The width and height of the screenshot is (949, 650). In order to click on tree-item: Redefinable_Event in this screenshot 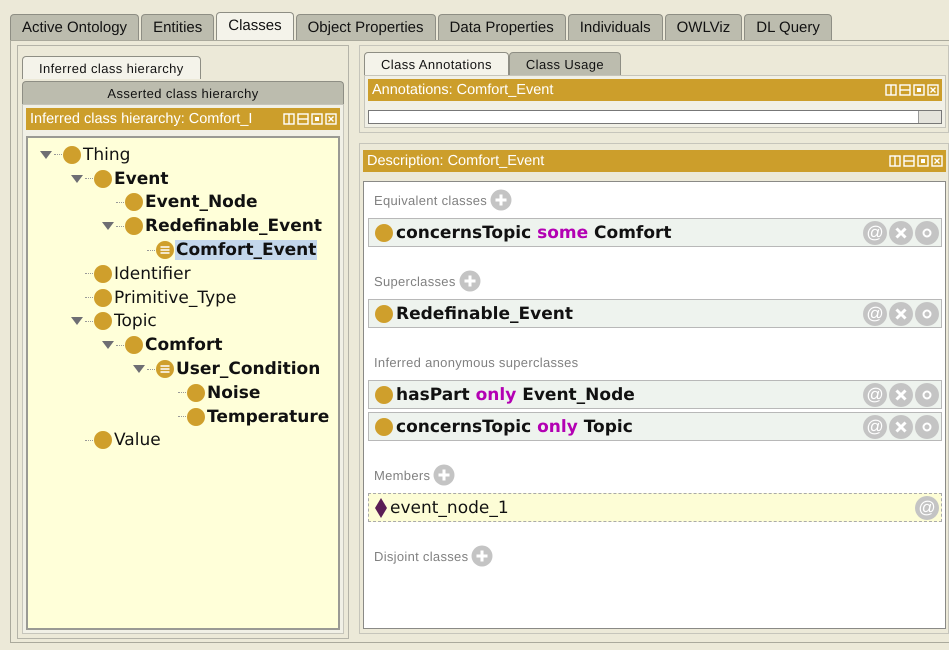, I will do `click(233, 226)`.